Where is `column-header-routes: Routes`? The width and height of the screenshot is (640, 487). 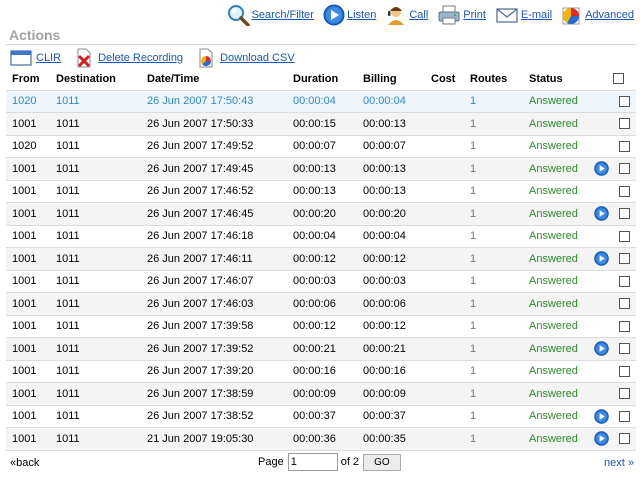
column-header-routes: Routes is located at coordinates (493, 79).